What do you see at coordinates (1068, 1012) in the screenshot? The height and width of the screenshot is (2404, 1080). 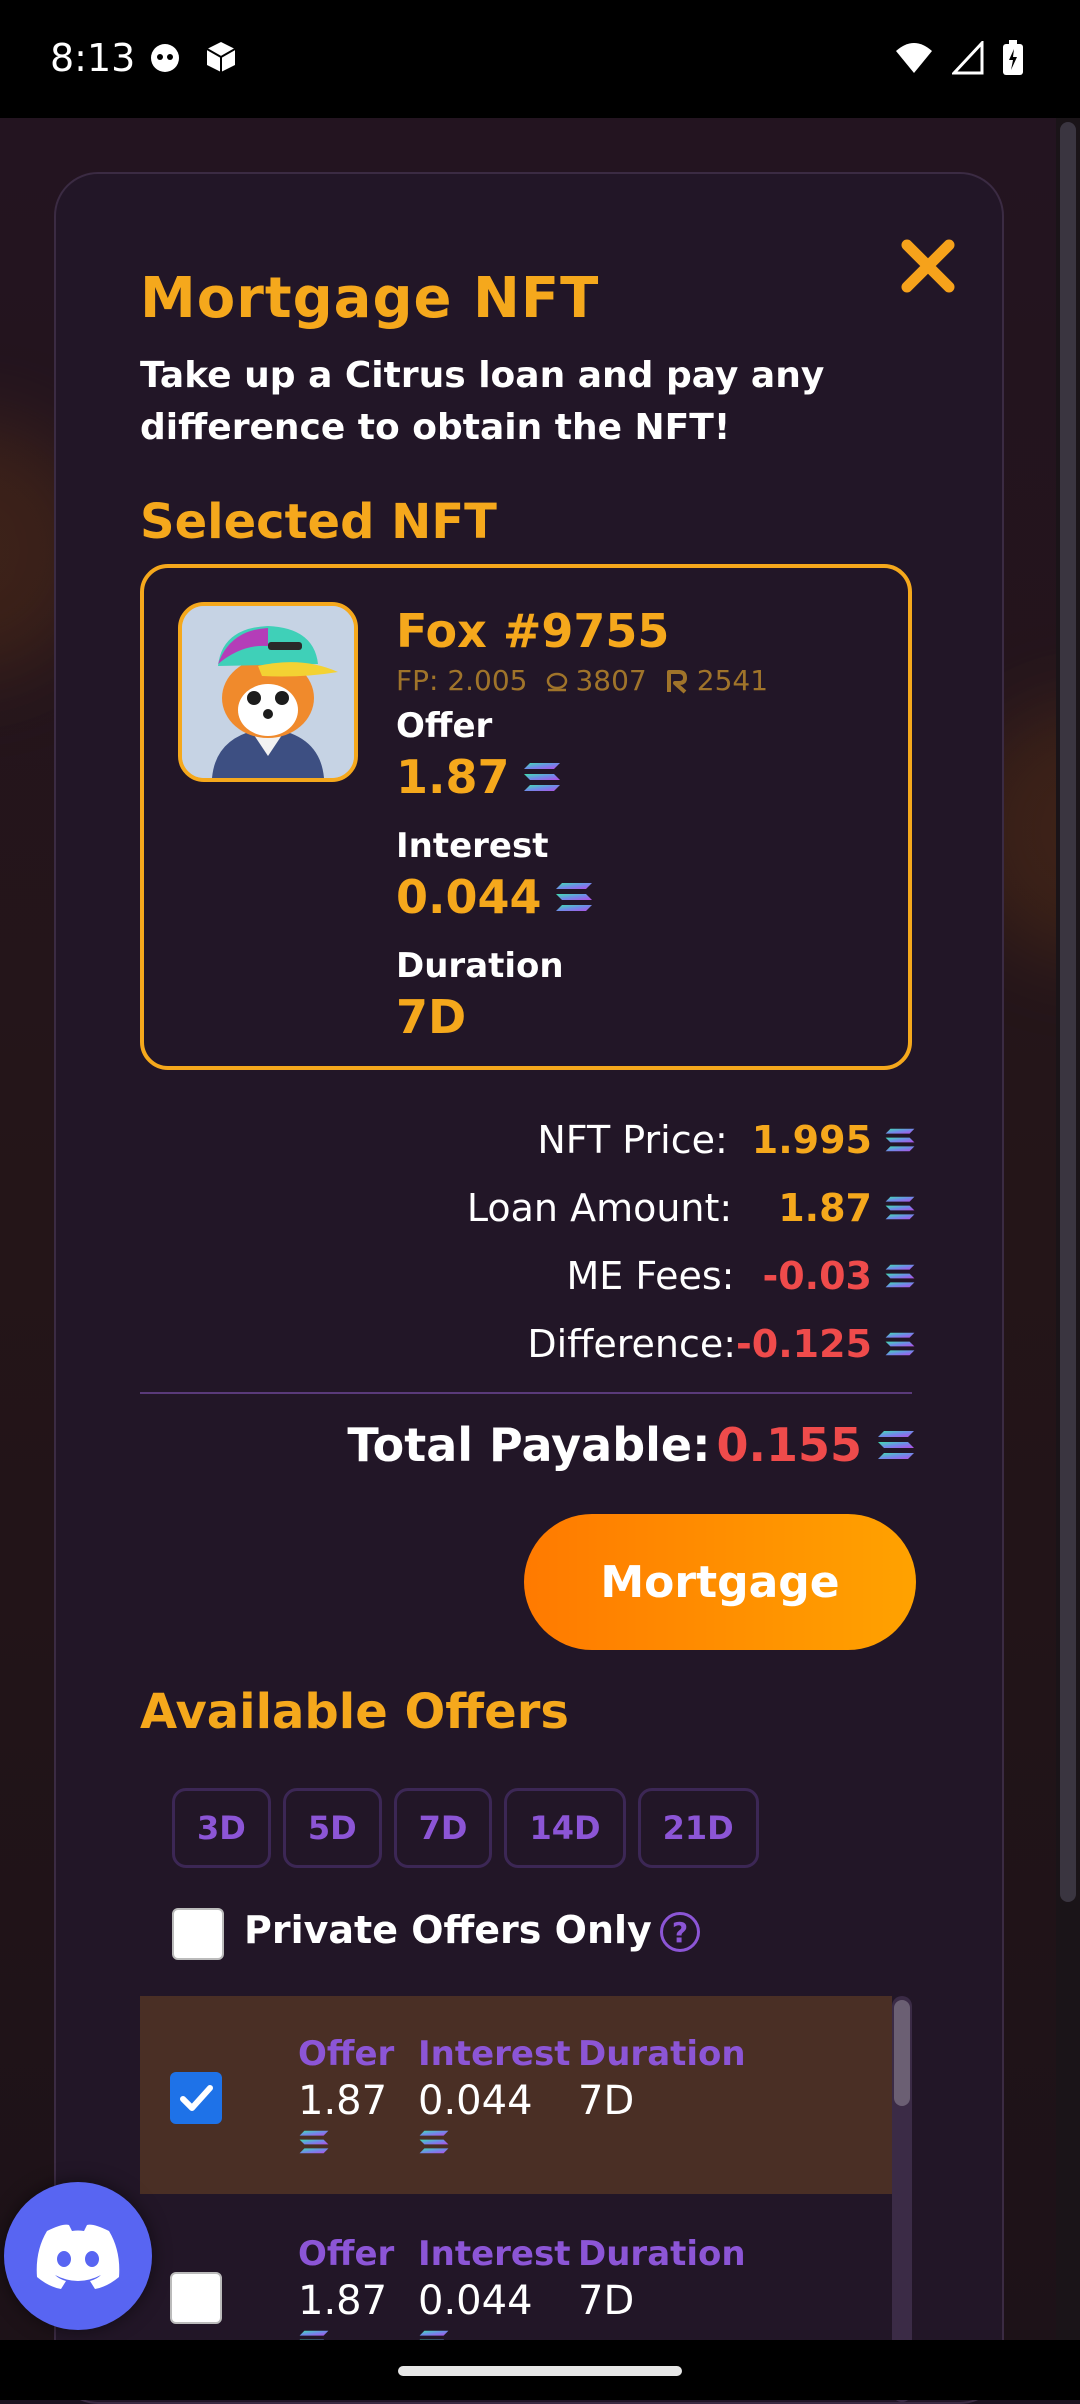 I see `page-scroll-thumb` at bounding box center [1068, 1012].